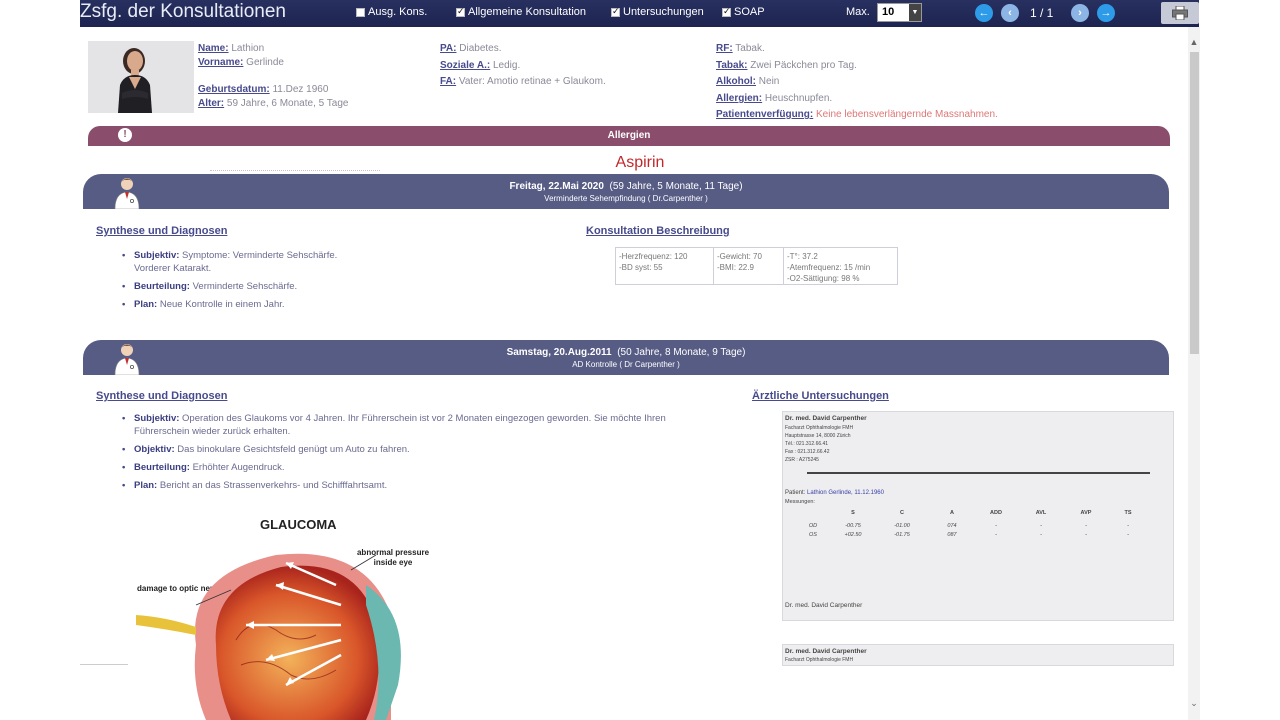  What do you see at coordinates (853, 513) in the screenshot?
I see `measurement-column-header: S` at bounding box center [853, 513].